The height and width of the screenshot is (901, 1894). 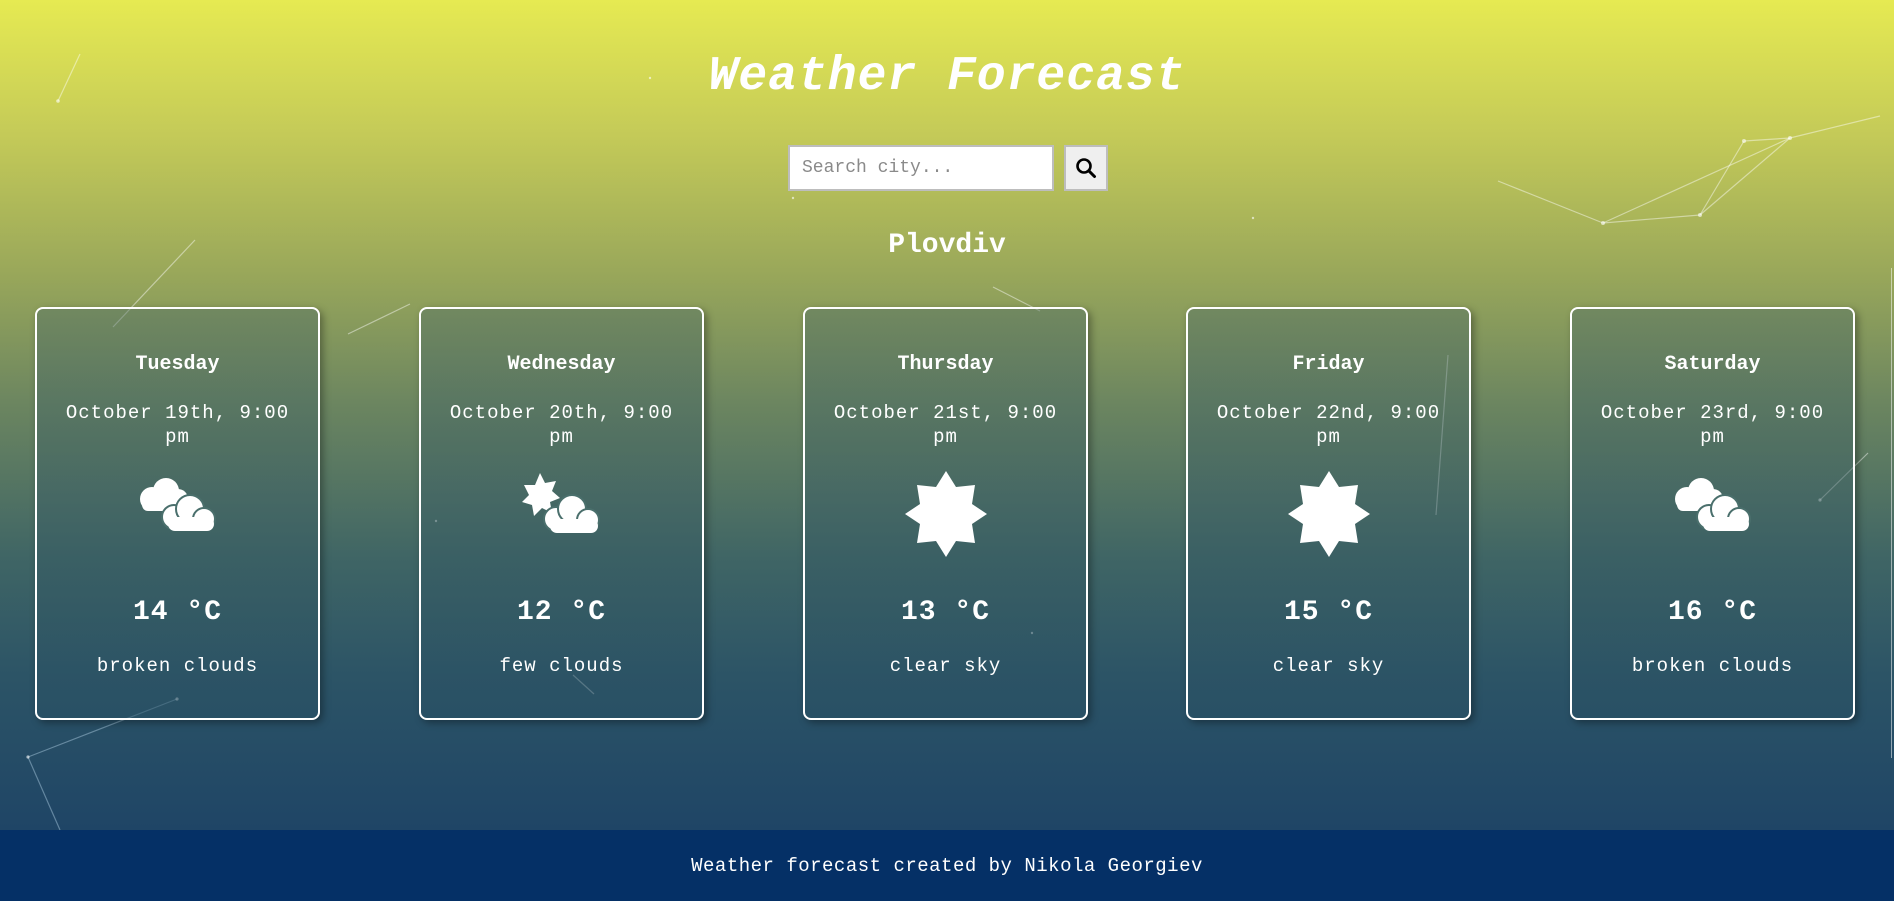 I want to click on card-day: Wednesday, so click(x=561, y=364).